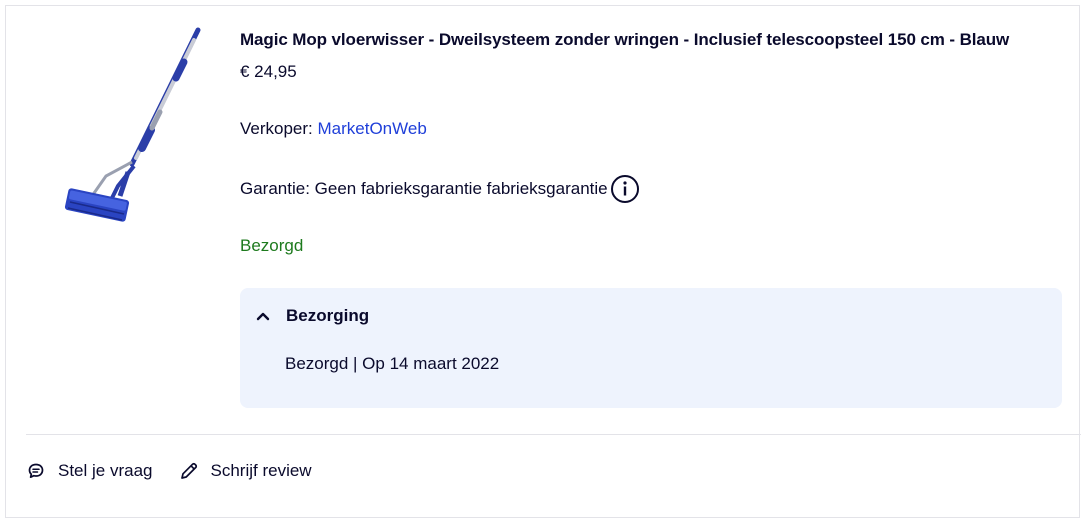 Image resolution: width=1082 pixels, height=522 pixels. What do you see at coordinates (279, 128) in the screenshot?
I see `seller-label: Verkoper:` at bounding box center [279, 128].